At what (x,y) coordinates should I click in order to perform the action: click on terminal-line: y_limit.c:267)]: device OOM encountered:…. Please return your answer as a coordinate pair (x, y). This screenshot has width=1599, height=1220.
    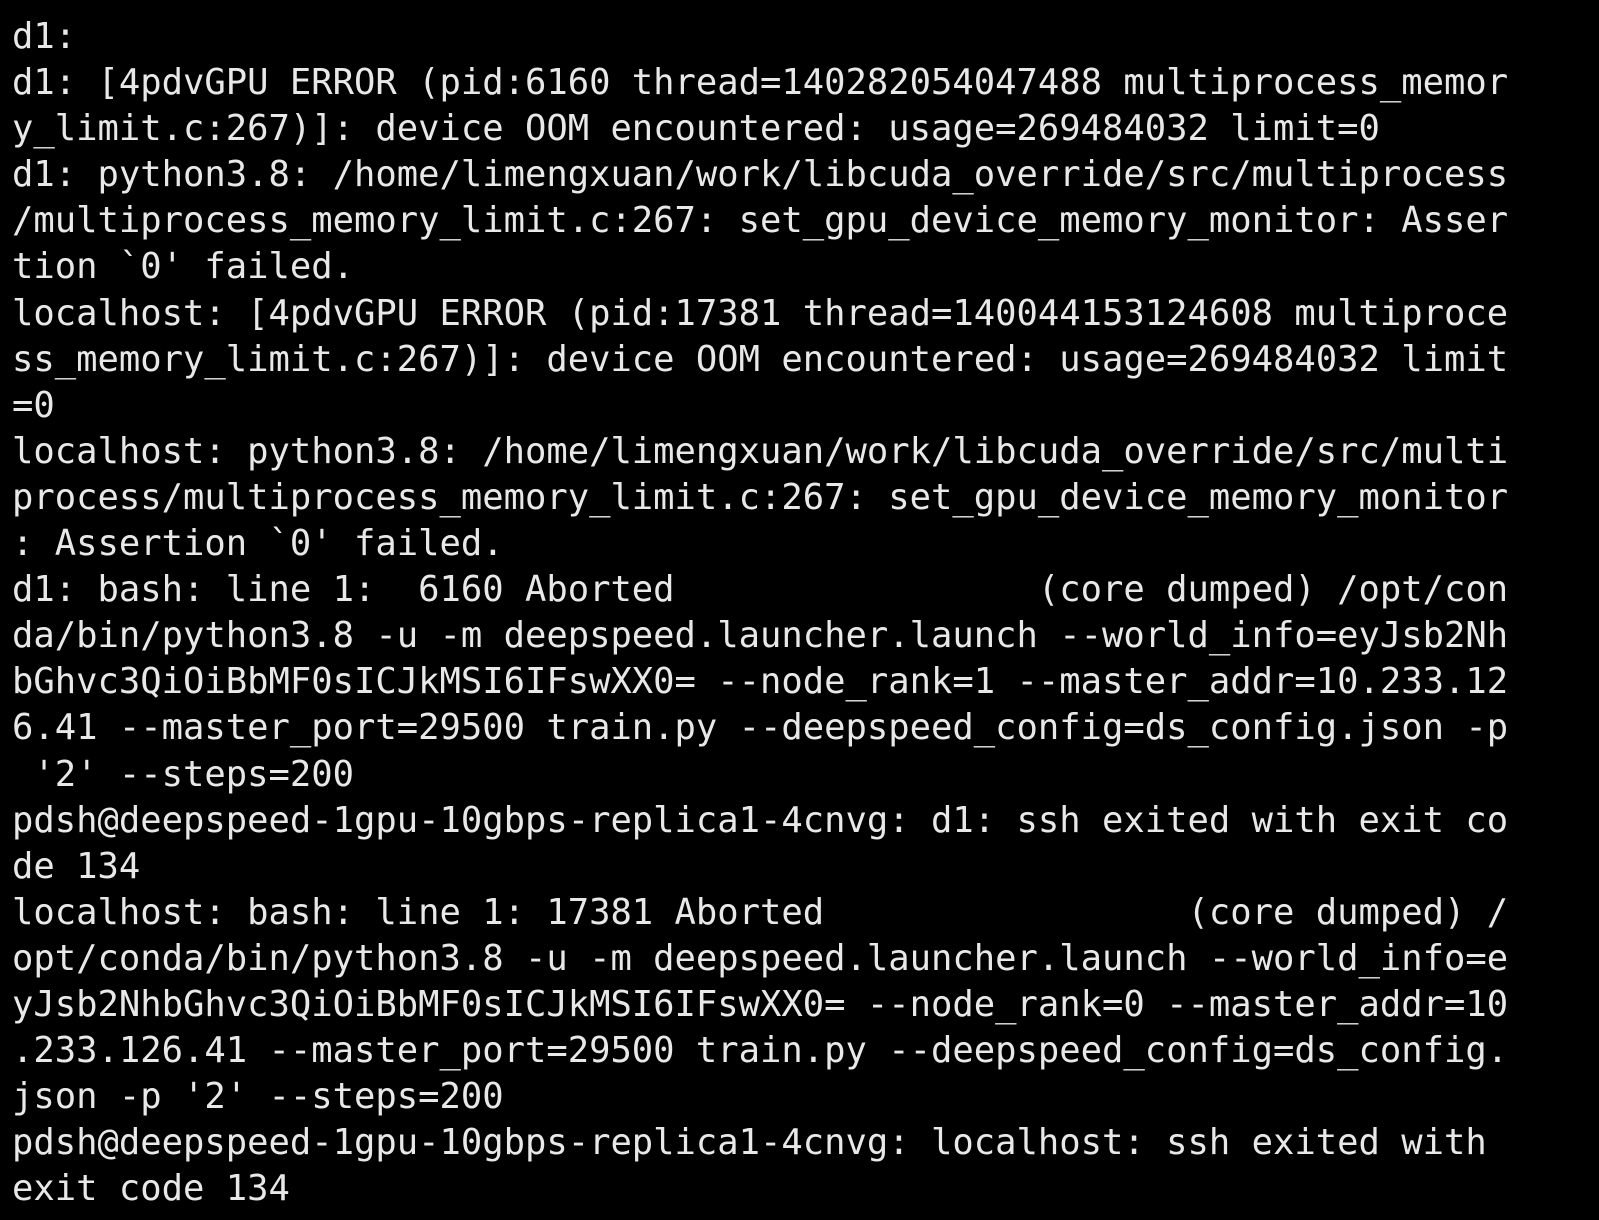
    Looking at the image, I should click on (696, 129).